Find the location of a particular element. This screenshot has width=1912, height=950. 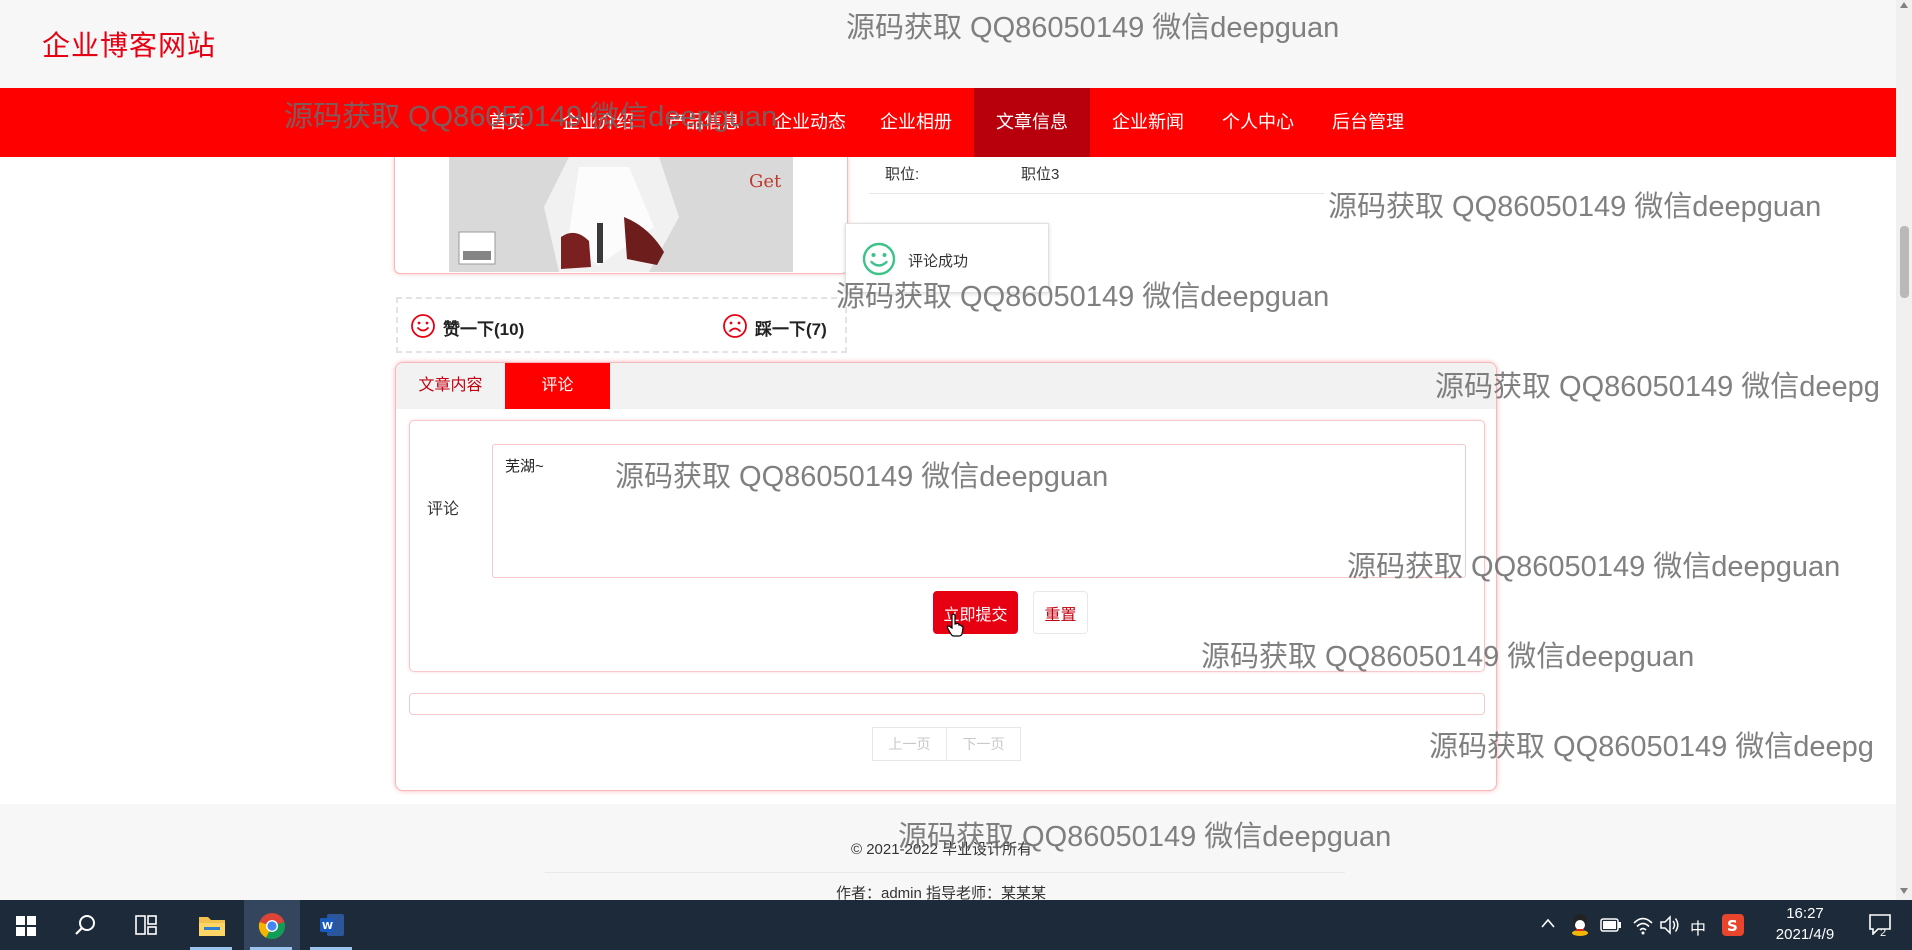

footer-divider is located at coordinates (945, 872).